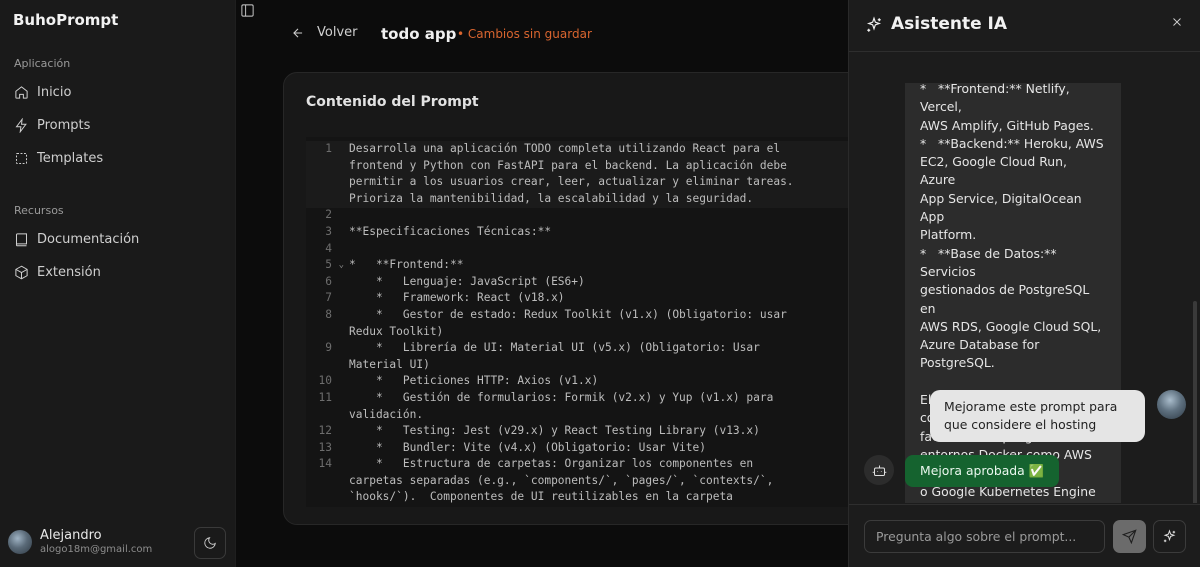 Image resolution: width=1200 pixels, height=567 pixels. Describe the element at coordinates (328, 348) in the screenshot. I see `line-number: 9` at that location.